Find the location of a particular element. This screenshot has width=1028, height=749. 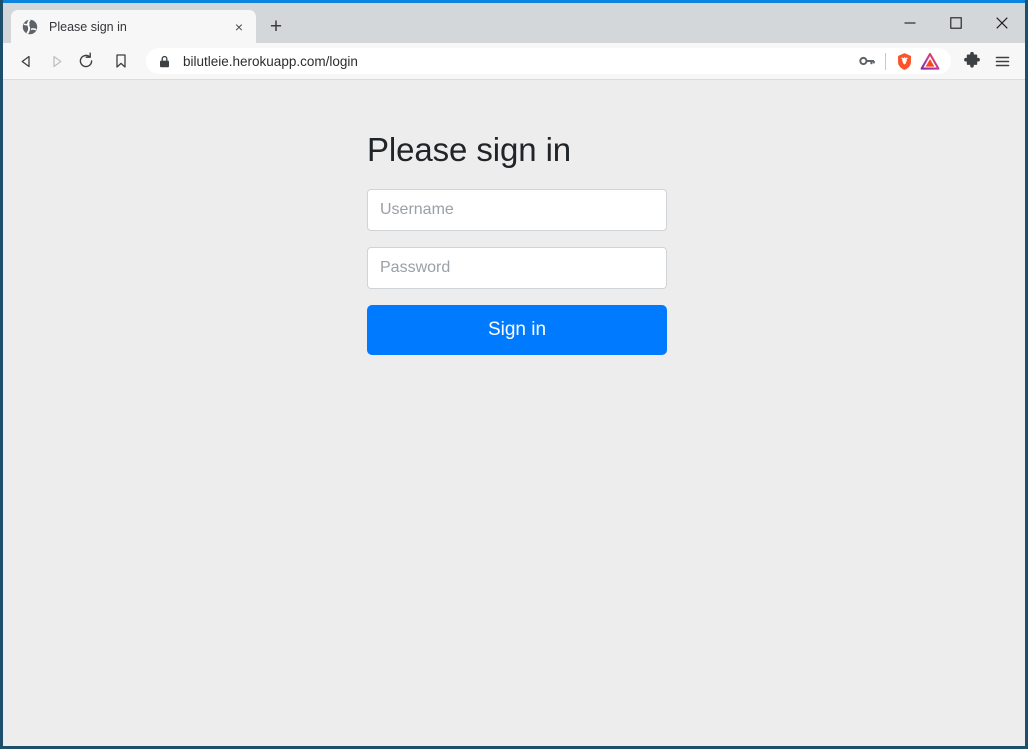

window-controls is located at coordinates (956, 23).